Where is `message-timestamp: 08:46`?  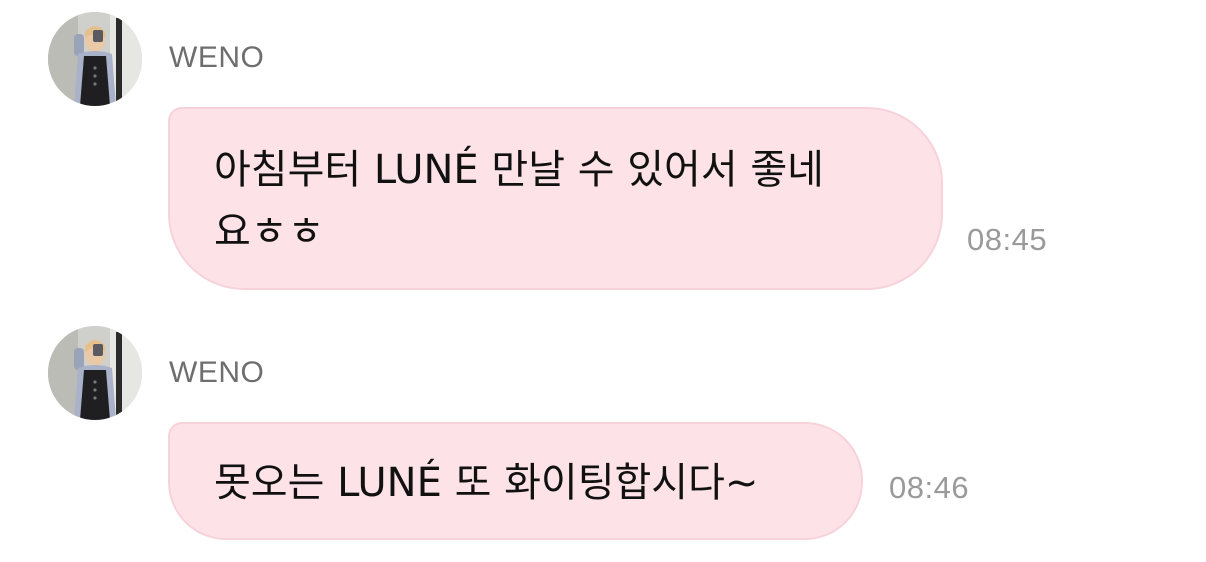
message-timestamp: 08:46 is located at coordinates (929, 487).